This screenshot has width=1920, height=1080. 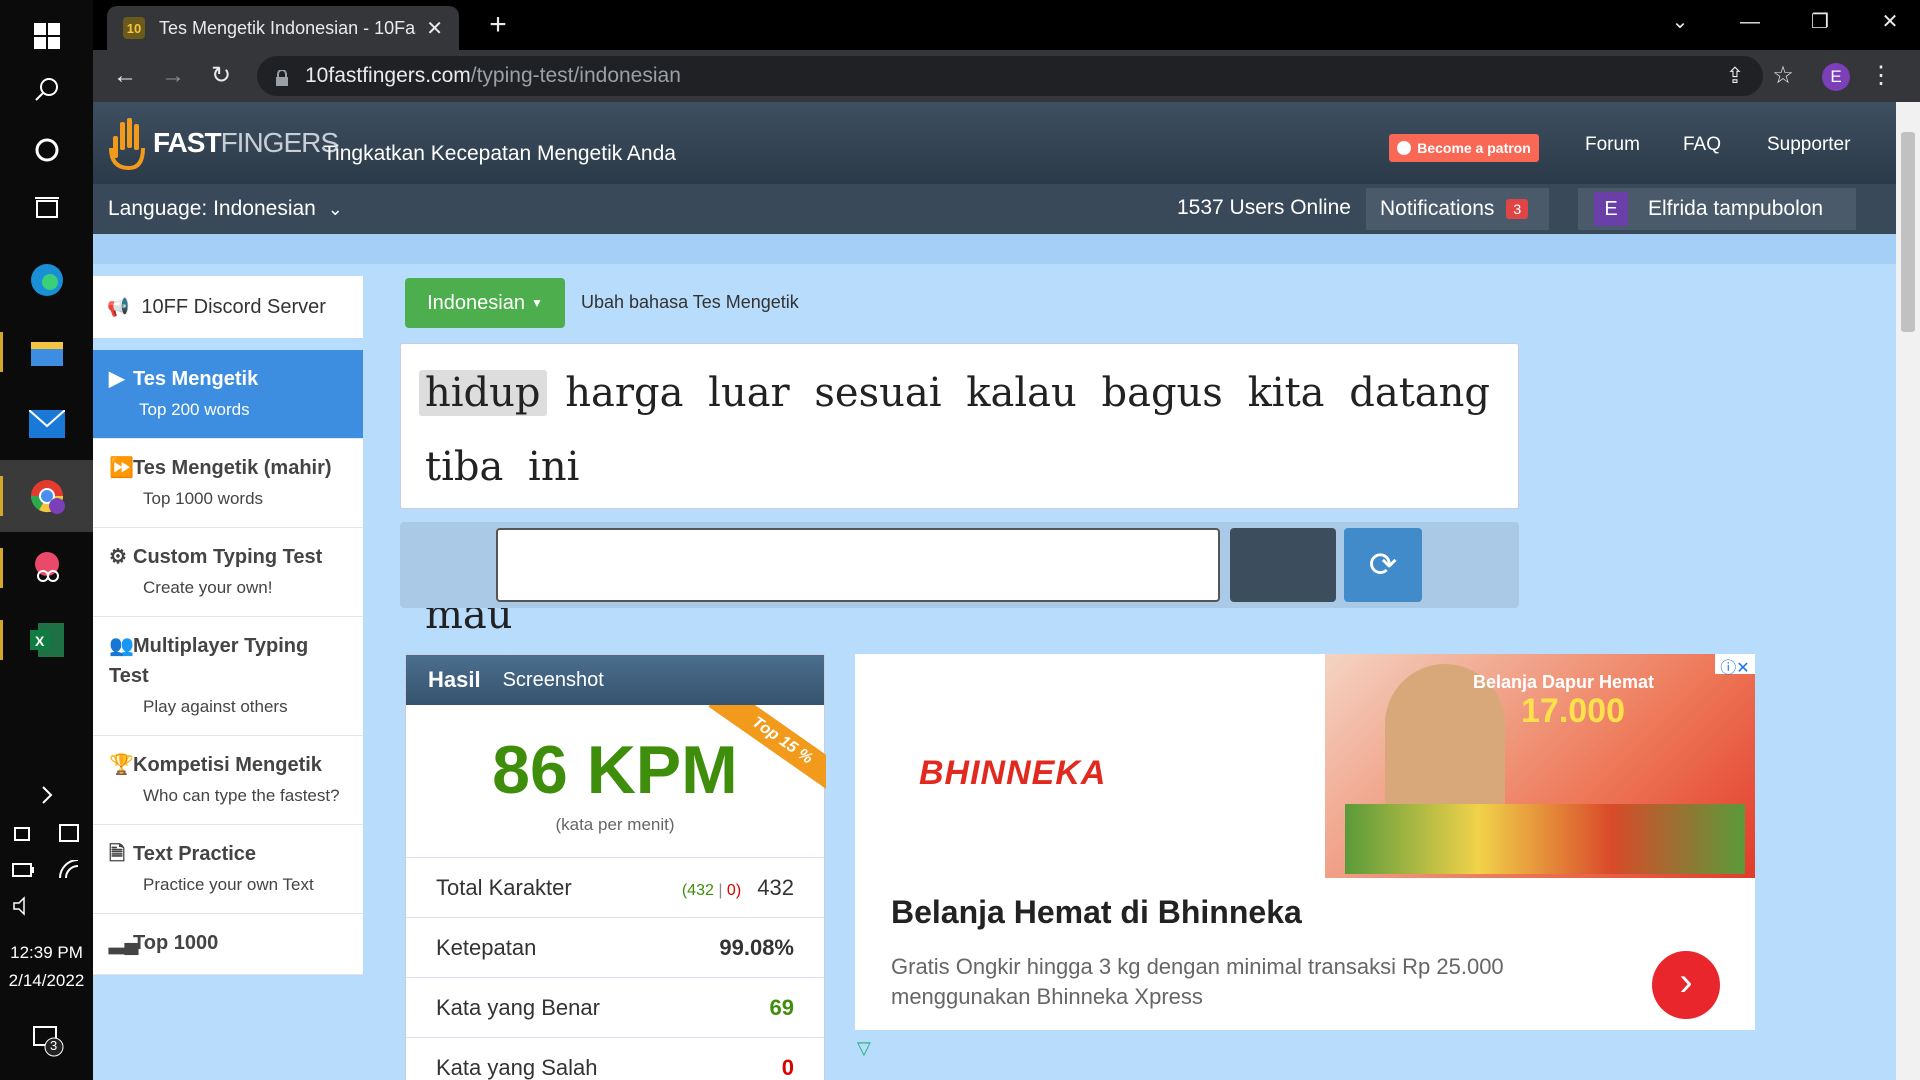 What do you see at coordinates (700, 890) in the screenshot?
I see `row-detail-correct: 432` at bounding box center [700, 890].